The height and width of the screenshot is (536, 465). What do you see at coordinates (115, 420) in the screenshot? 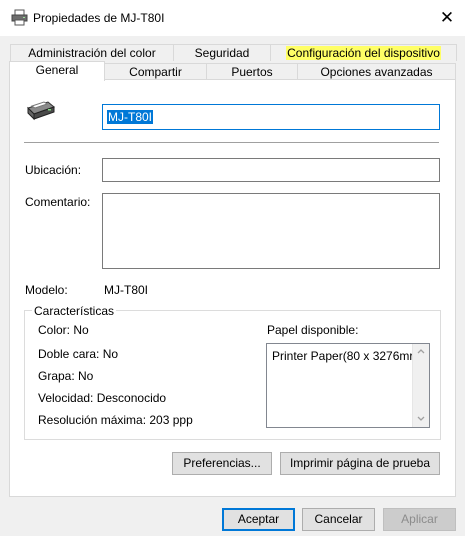
I see `feature-resolution: Resolución máxima: 203 ppp` at bounding box center [115, 420].